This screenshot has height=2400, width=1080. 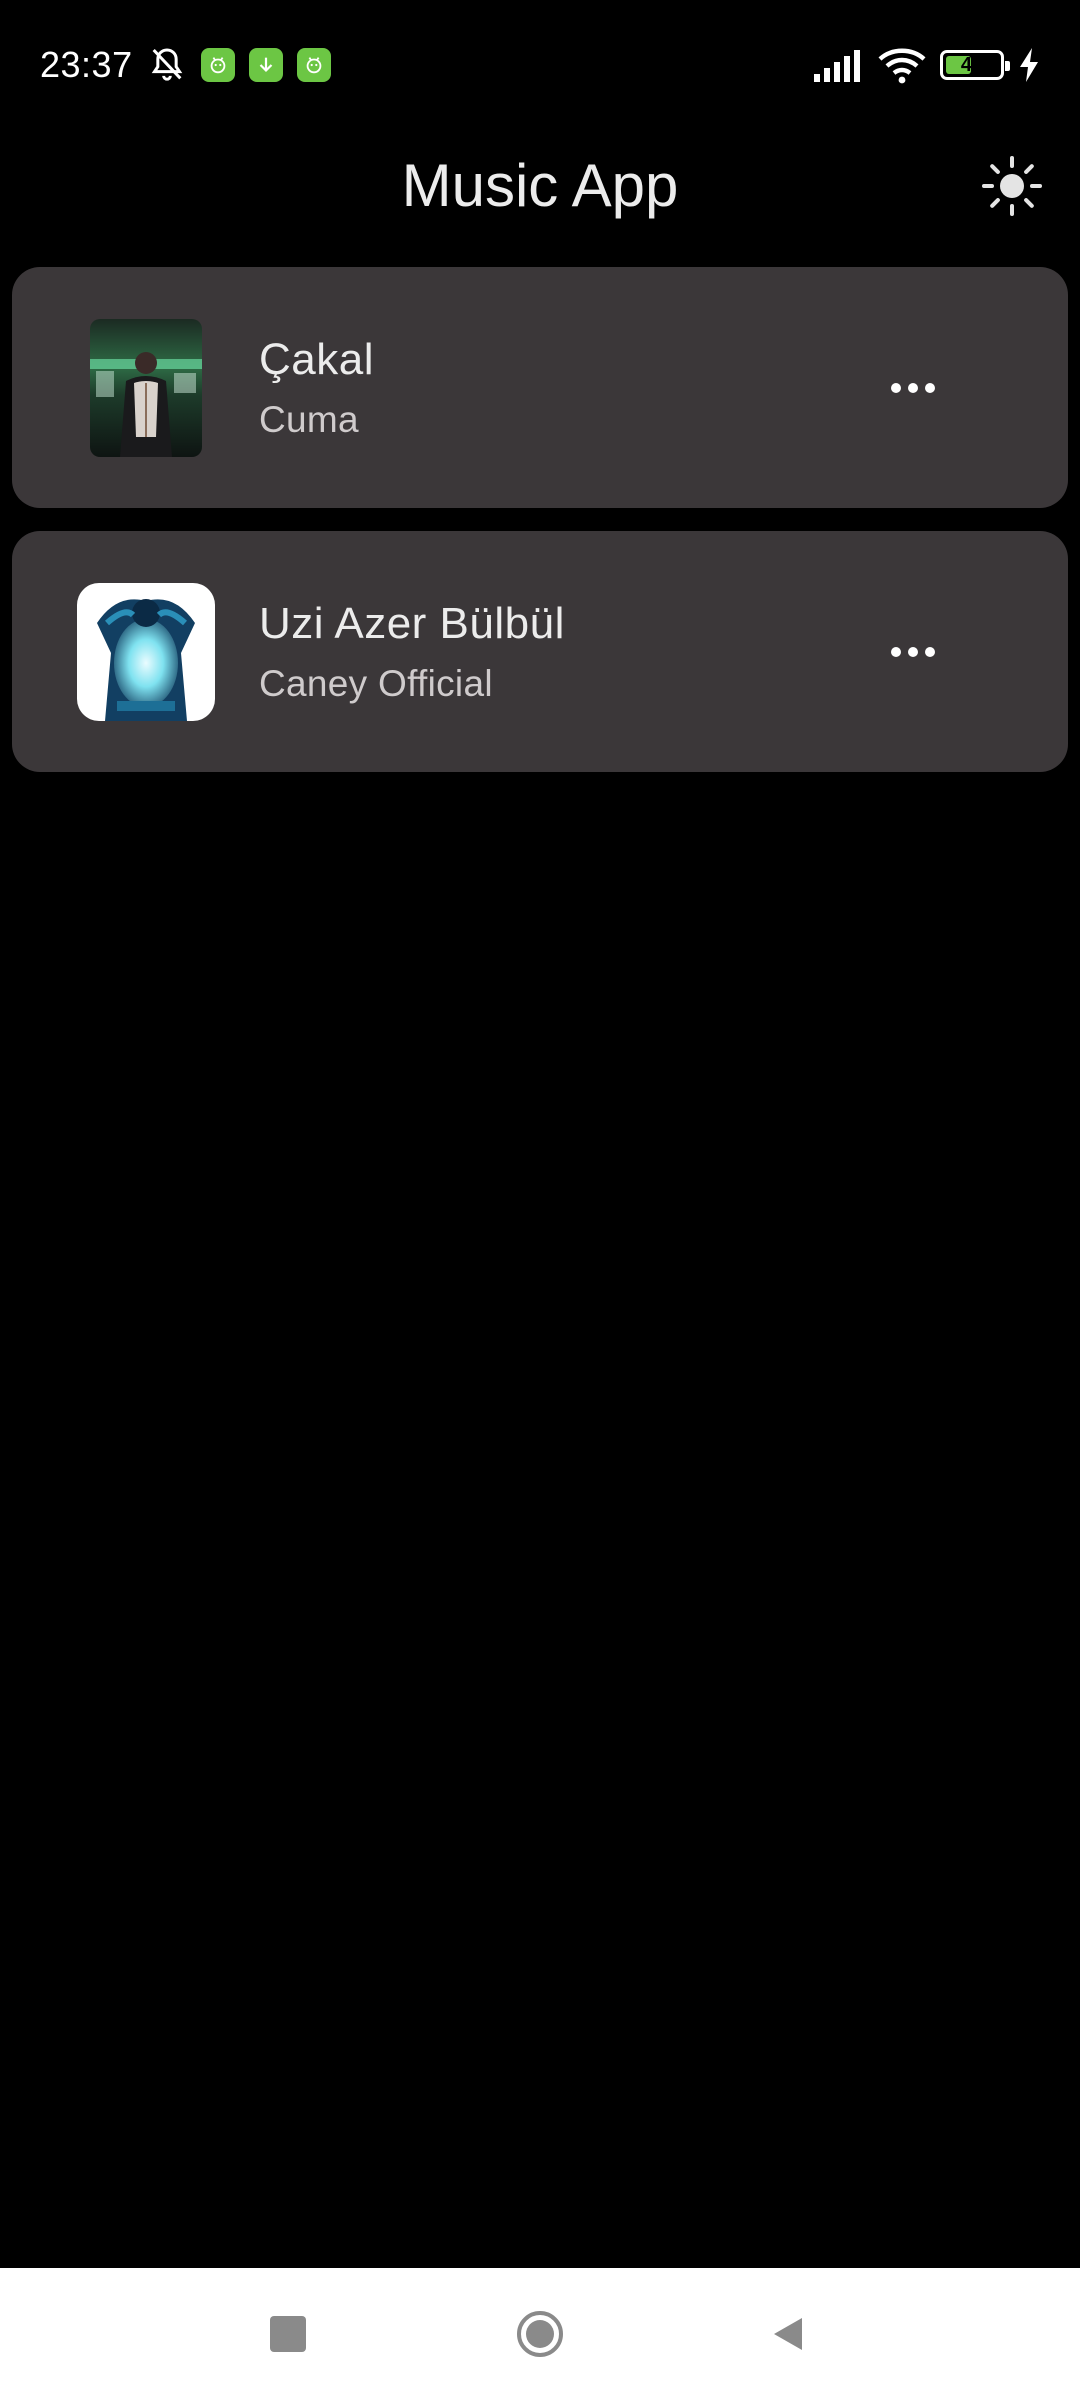 I want to click on song-item: Çakal Cuma, so click(x=540, y=387).